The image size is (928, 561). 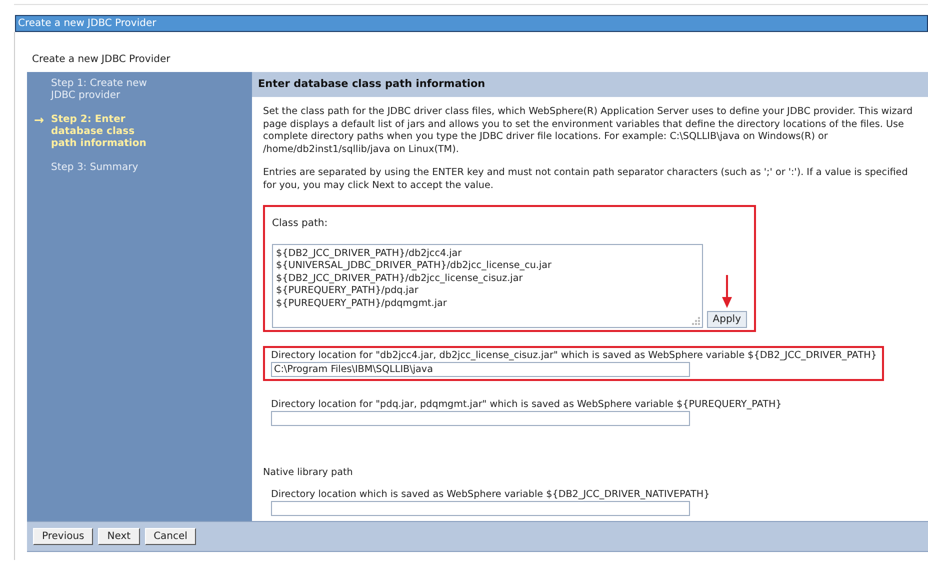 I want to click on class-path-textarea: ${DB2_JCC_DRIVER_PATH}/db2jcc4.jar ${UNIVERSAL_JDBC_DRIVER_PATH}/db2jcc_license_cu.jar ${DB2_JCC_DRIVER_PATH}/db2jcc_license_cisuz.jar ${PUREQUERY_PATH}/pdq.jar ${PUREQUERY_PATH}/pdqmgmt.jar, so click(x=487, y=286).